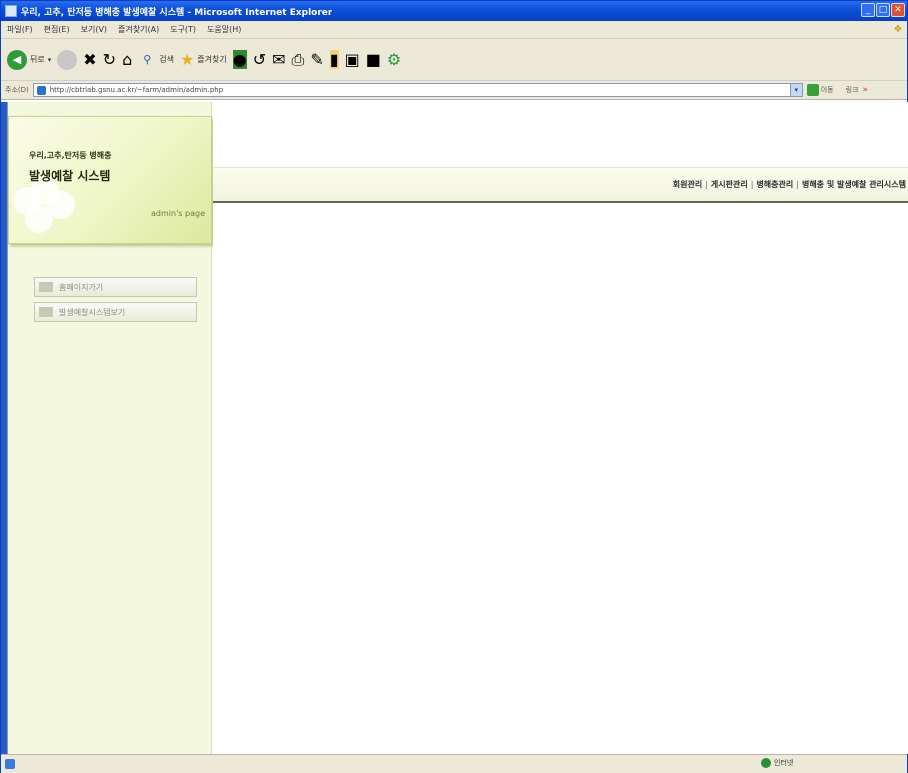 Image resolution: width=908 pixels, height=773 pixels. I want to click on refresh-button: ↻, so click(109, 59).